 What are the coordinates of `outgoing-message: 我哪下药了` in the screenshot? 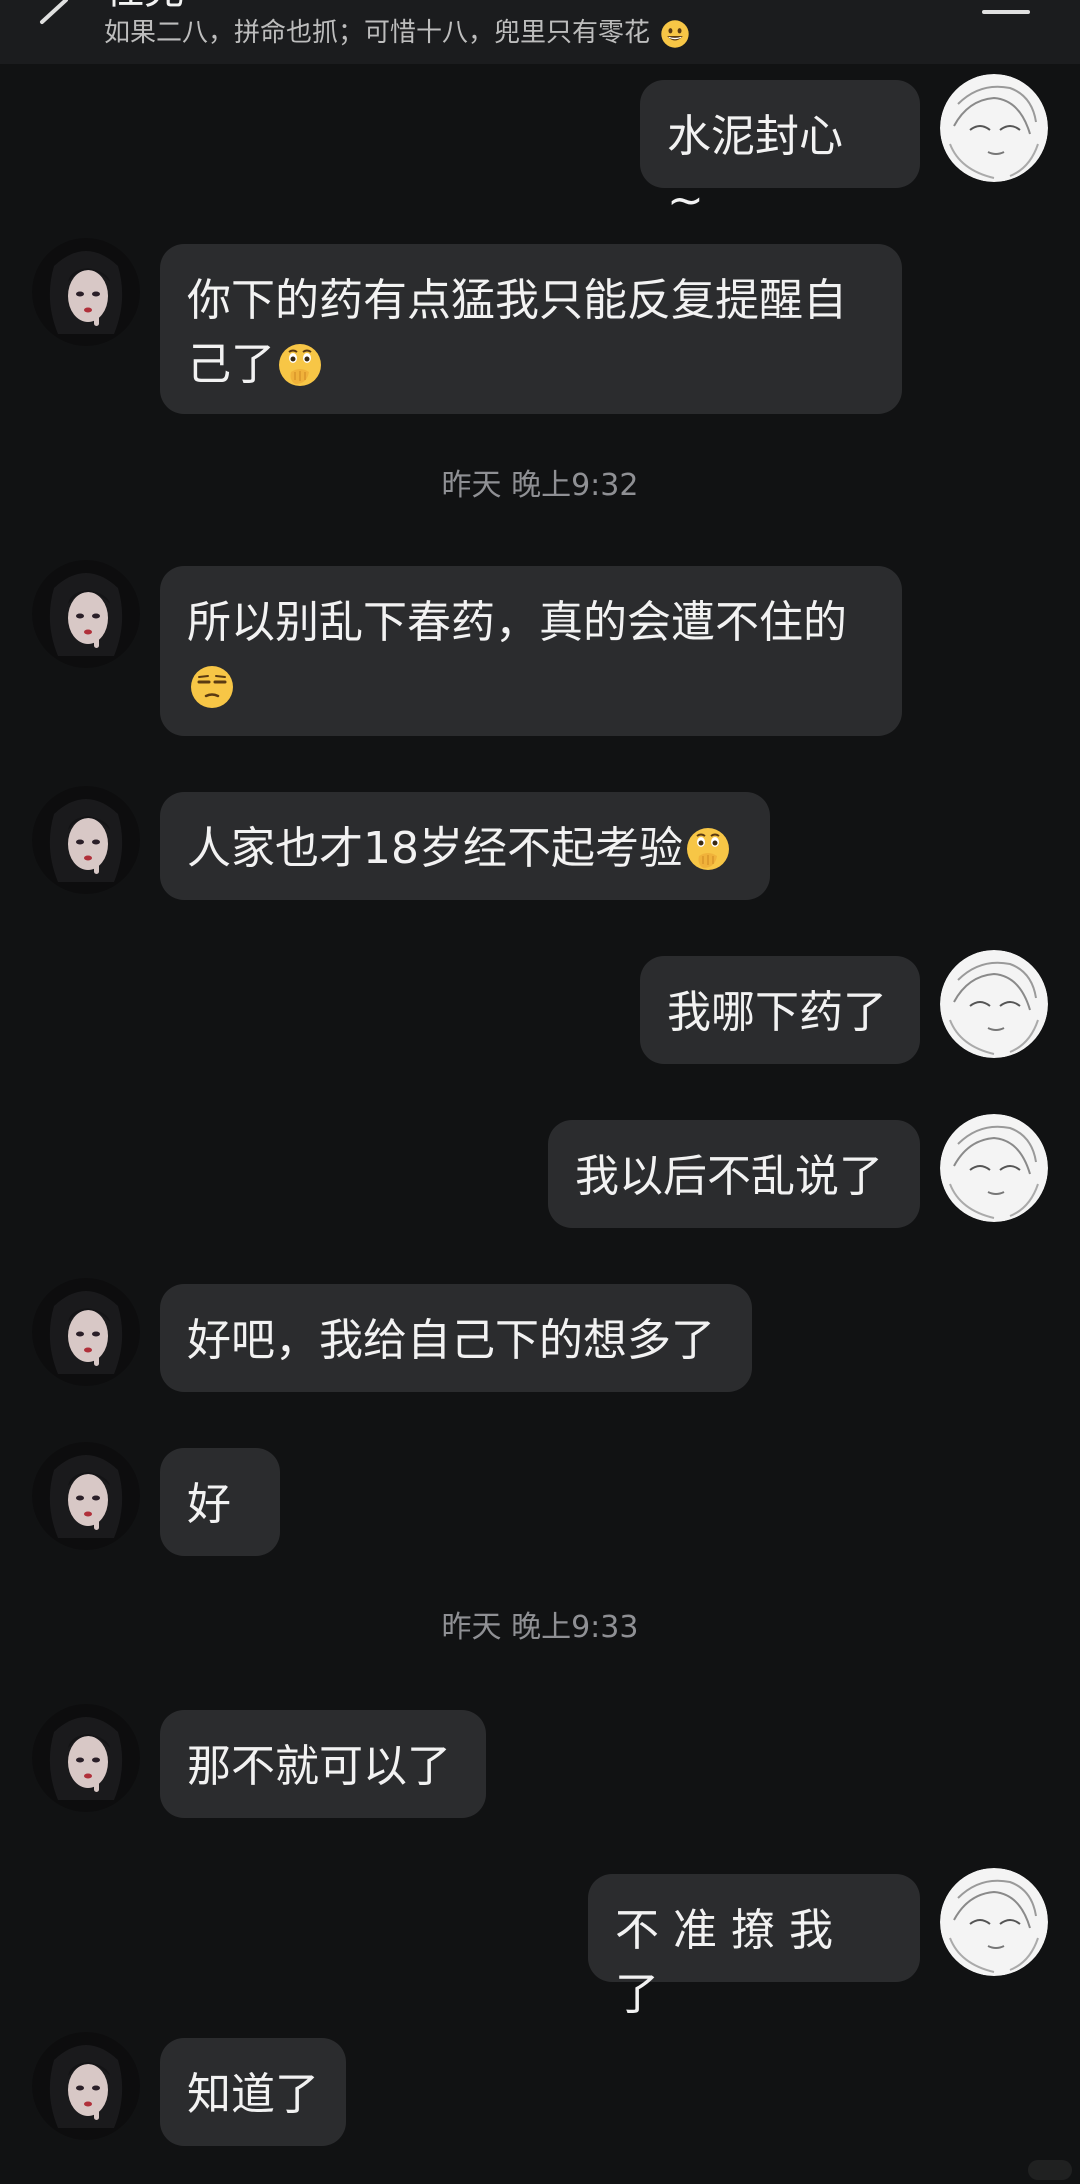 It's located at (780, 1010).